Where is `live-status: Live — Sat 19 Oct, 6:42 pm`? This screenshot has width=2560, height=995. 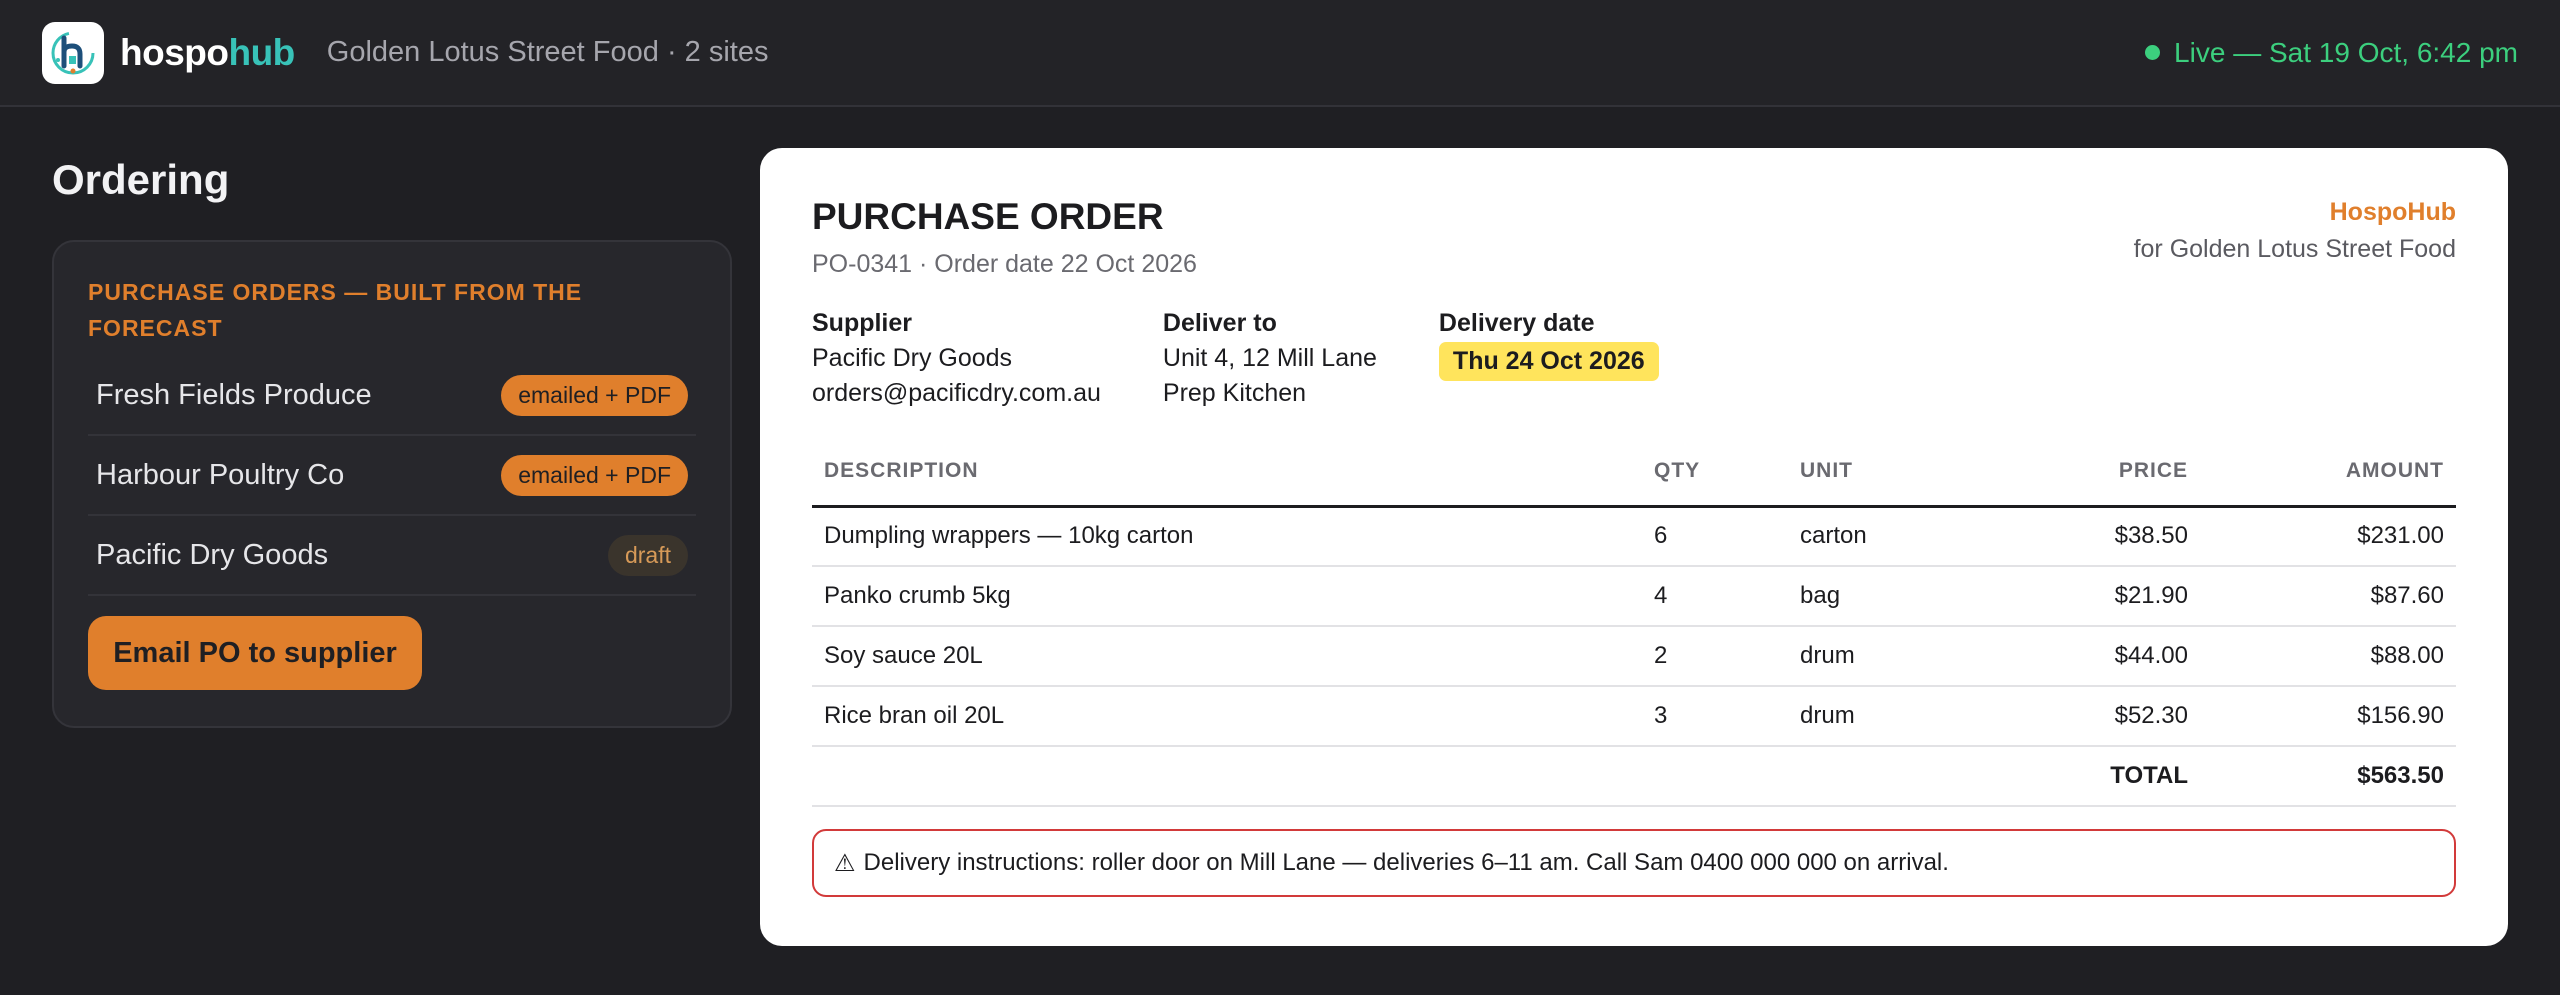 live-status: Live — Sat 19 Oct, 6:42 pm is located at coordinates (2331, 53).